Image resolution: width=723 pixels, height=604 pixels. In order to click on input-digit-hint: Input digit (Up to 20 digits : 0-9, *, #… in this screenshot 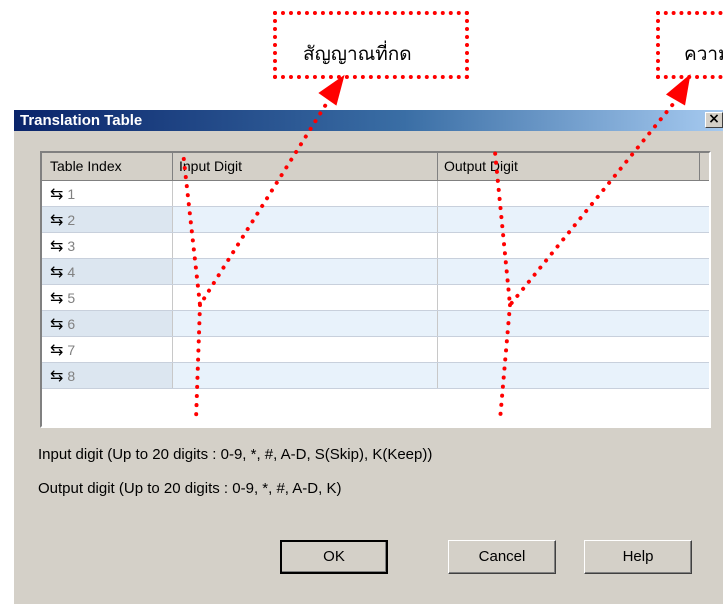, I will do `click(235, 454)`.